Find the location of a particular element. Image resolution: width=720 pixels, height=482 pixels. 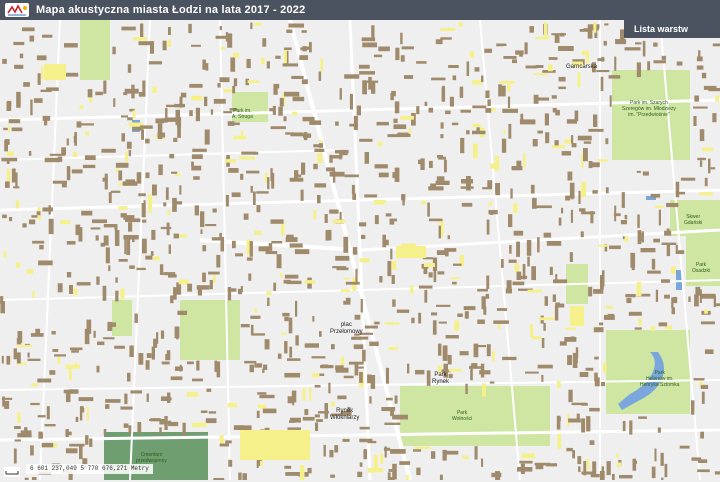

layers-list-button: Lista warstw is located at coordinates (672, 29).